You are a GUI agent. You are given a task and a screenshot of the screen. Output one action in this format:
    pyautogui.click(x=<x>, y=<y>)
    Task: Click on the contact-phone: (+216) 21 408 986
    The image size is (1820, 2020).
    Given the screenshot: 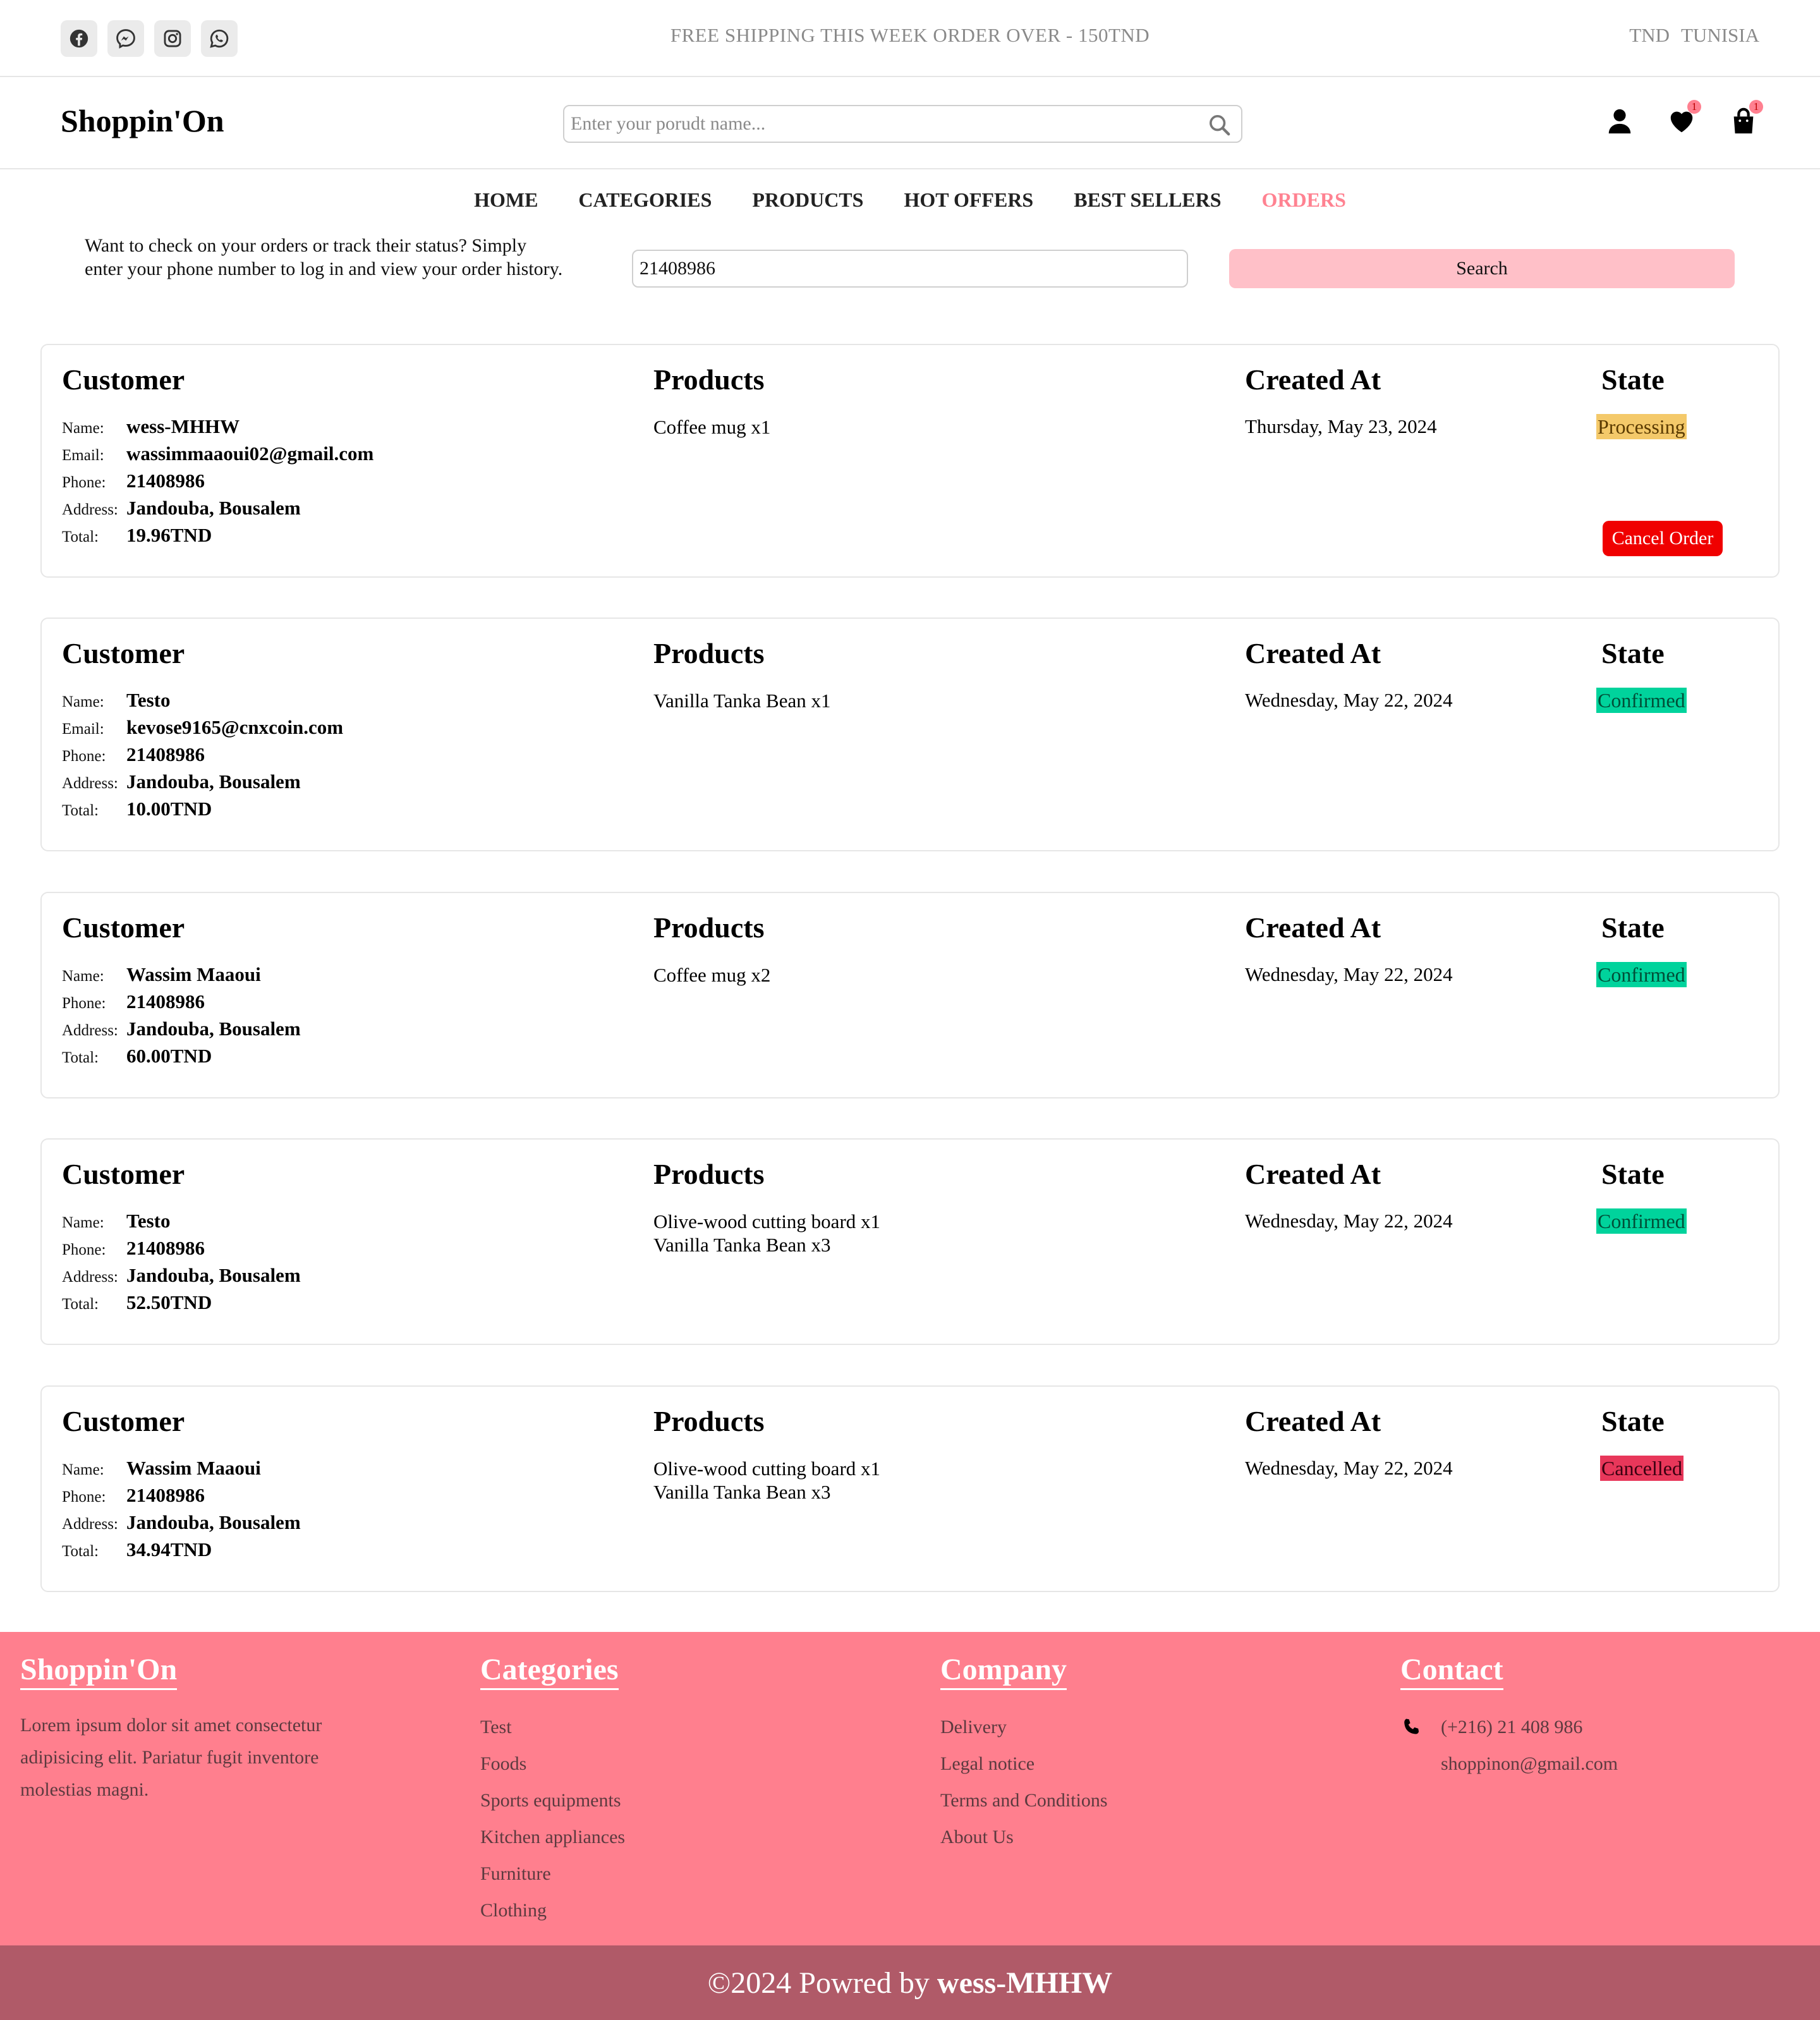 What is the action you would take?
    pyautogui.click(x=1511, y=1728)
    